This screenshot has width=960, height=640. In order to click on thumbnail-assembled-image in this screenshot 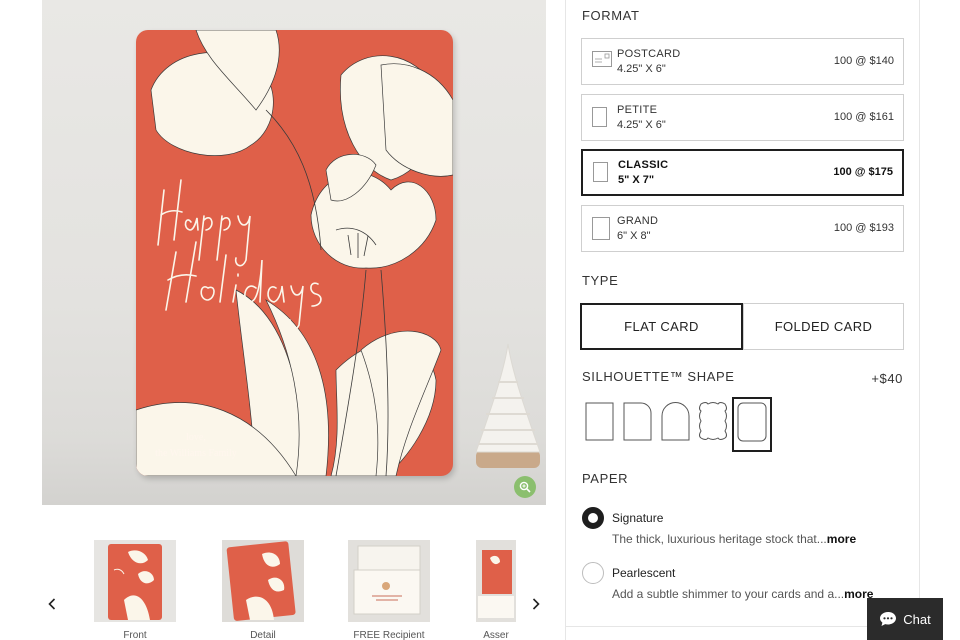, I will do `click(496, 581)`.